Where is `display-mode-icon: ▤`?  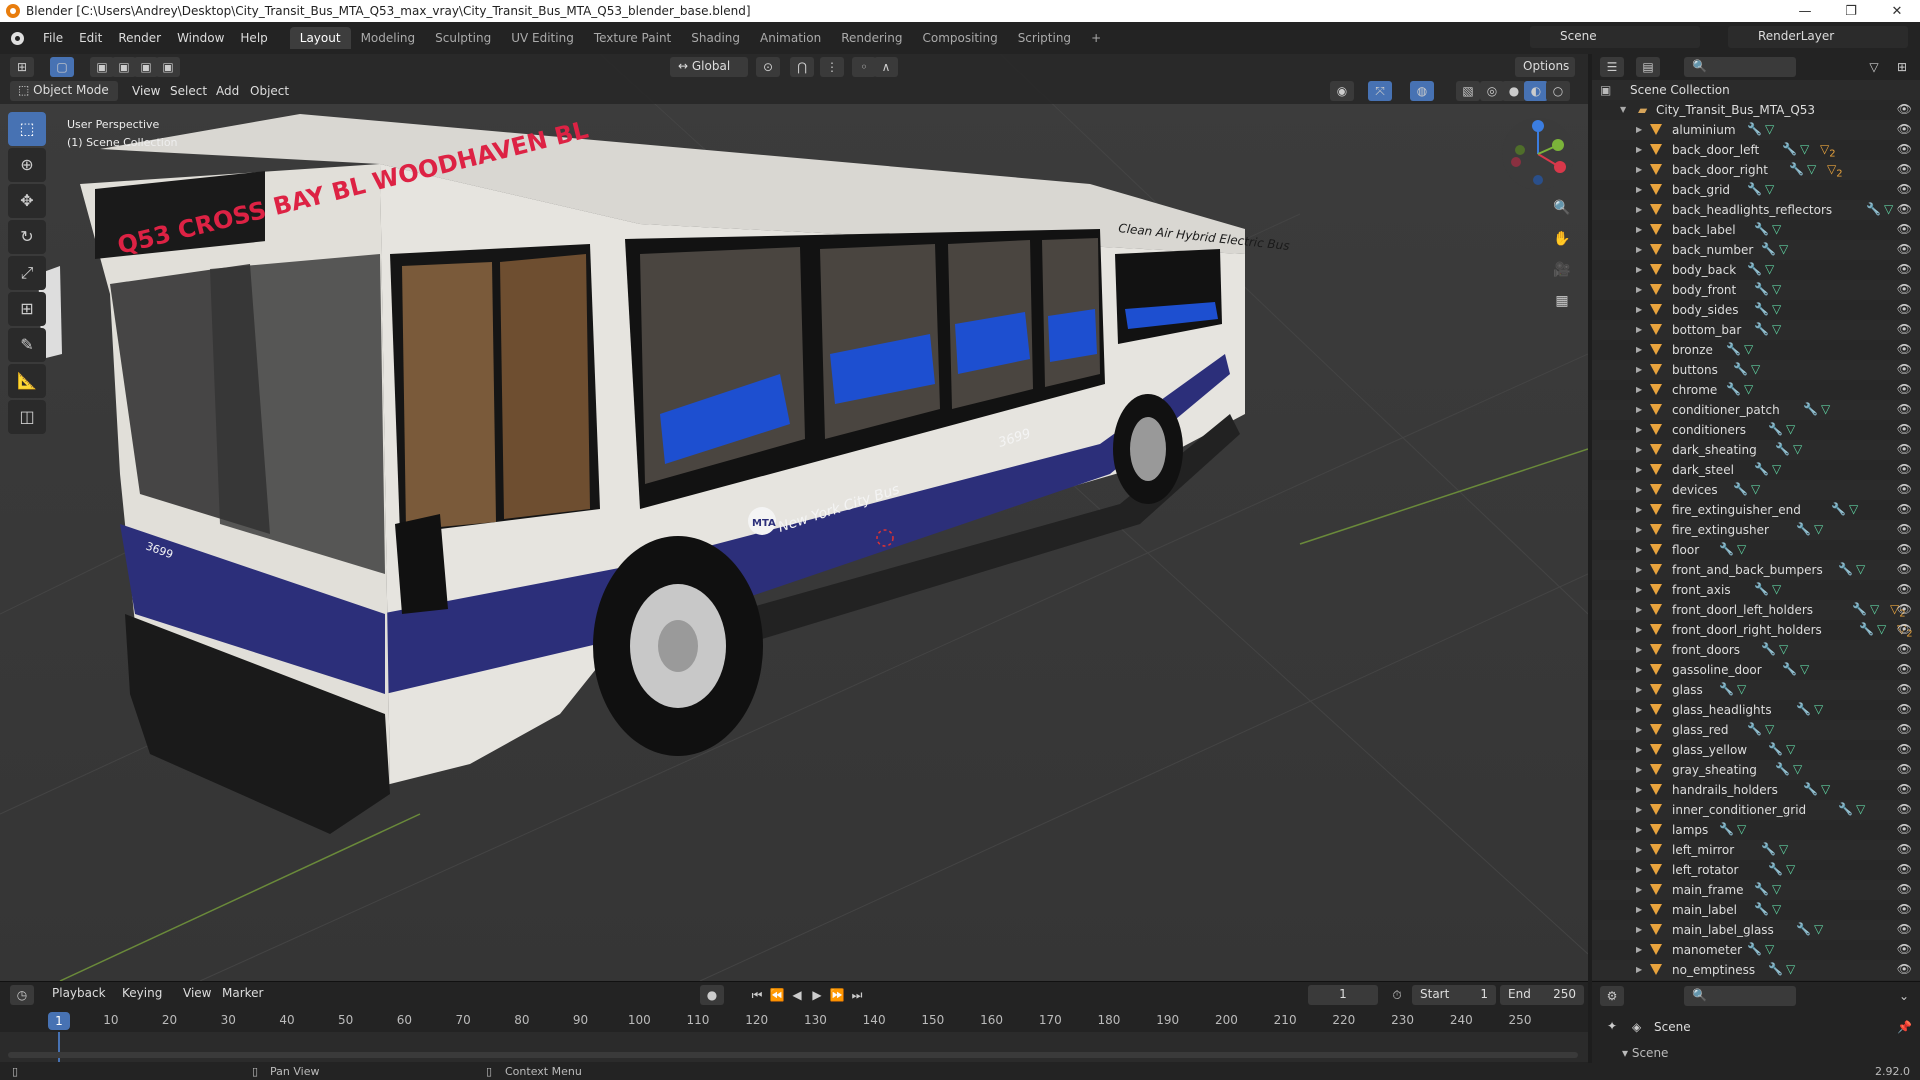
display-mode-icon: ▤ is located at coordinates (1648, 67).